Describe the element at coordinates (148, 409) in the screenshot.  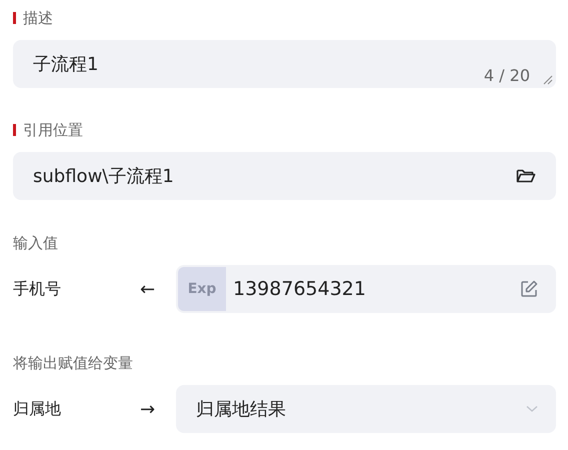
I see `arrow-glyph: →` at that location.